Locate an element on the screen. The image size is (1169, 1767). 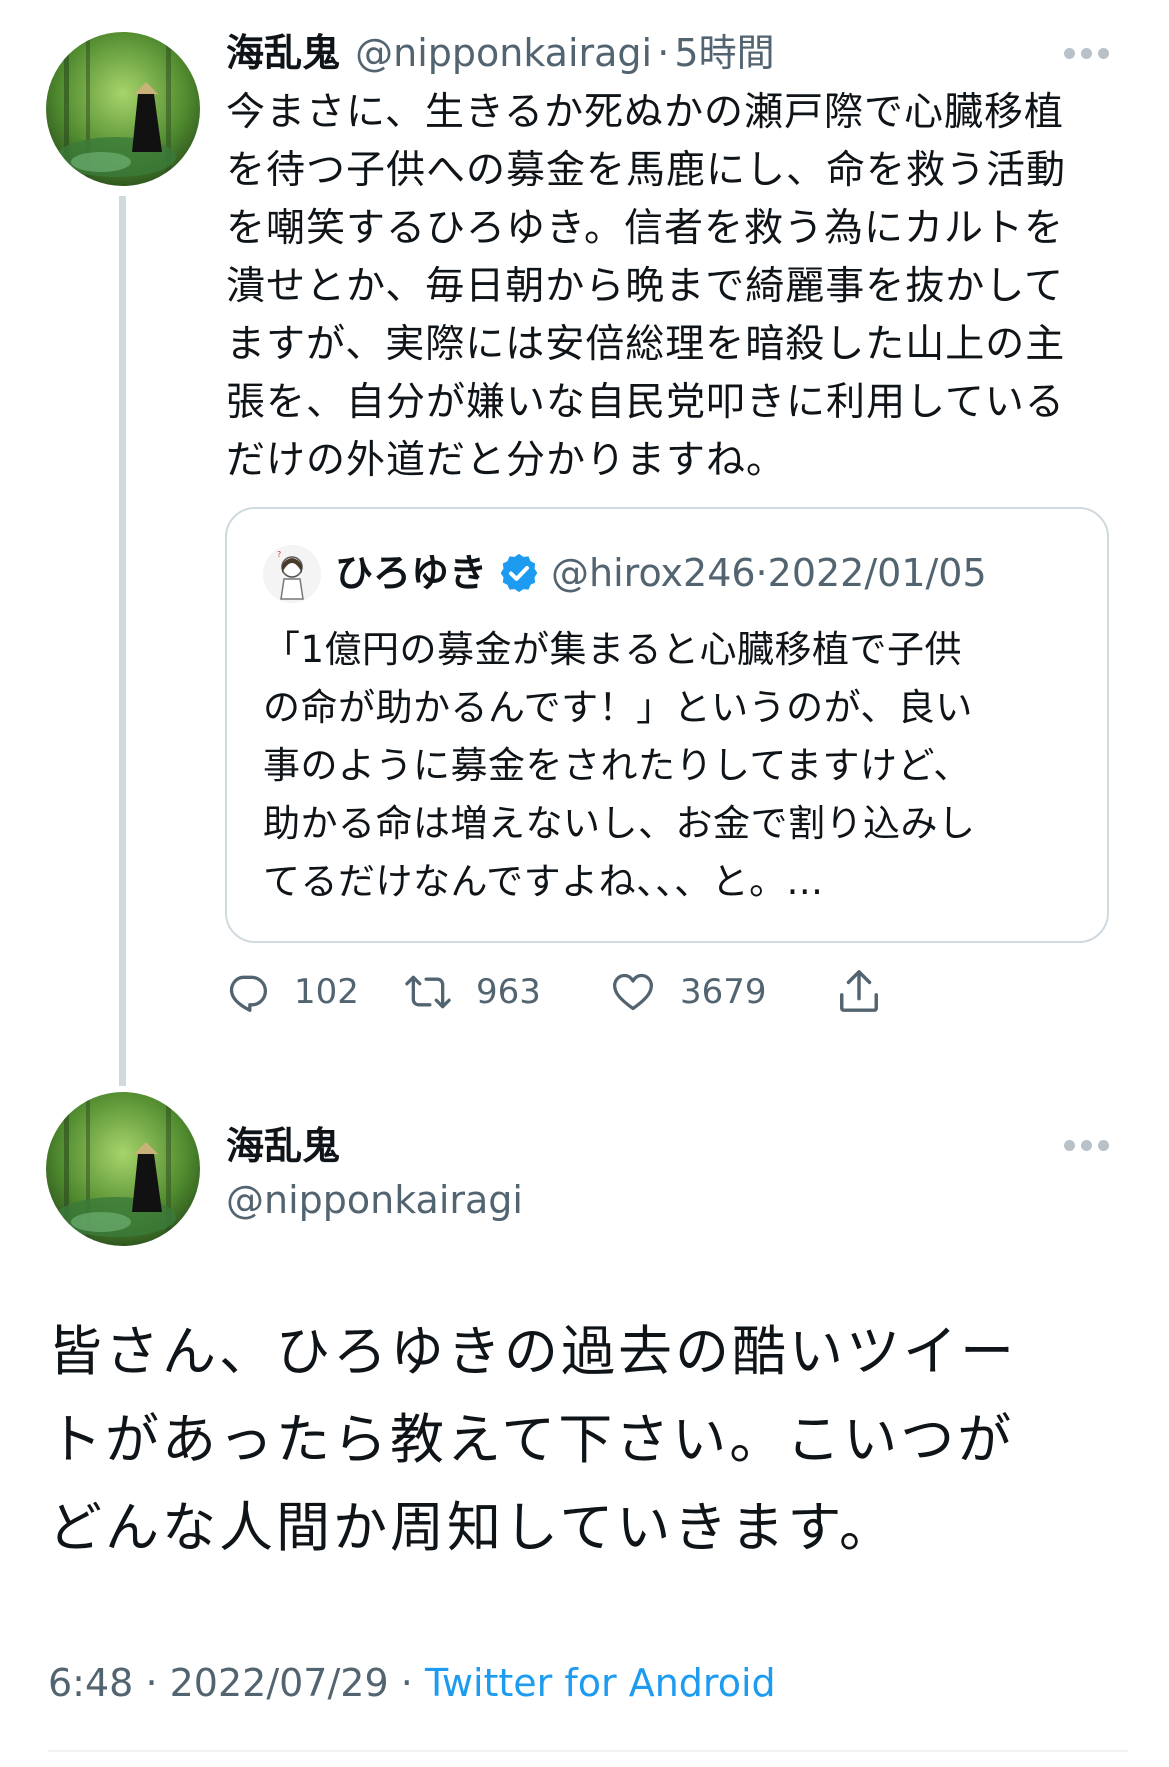
share-icon is located at coordinates (859, 991).